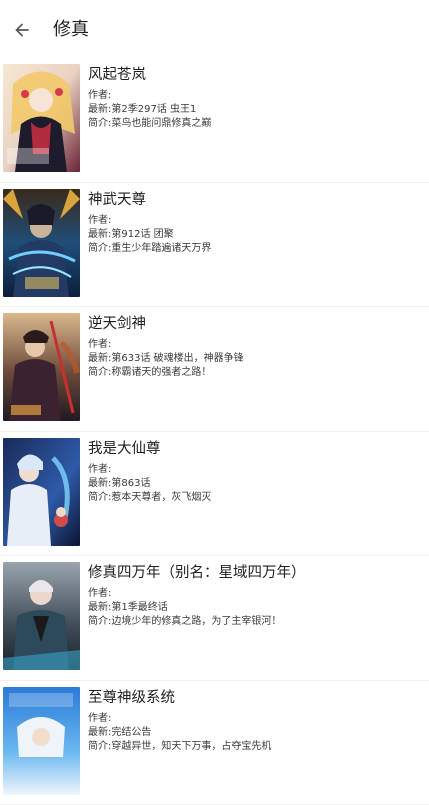 The width and height of the screenshot is (429, 805). I want to click on comic-latest-chapter: 最新:第2季297话 虫王1, so click(256, 110).